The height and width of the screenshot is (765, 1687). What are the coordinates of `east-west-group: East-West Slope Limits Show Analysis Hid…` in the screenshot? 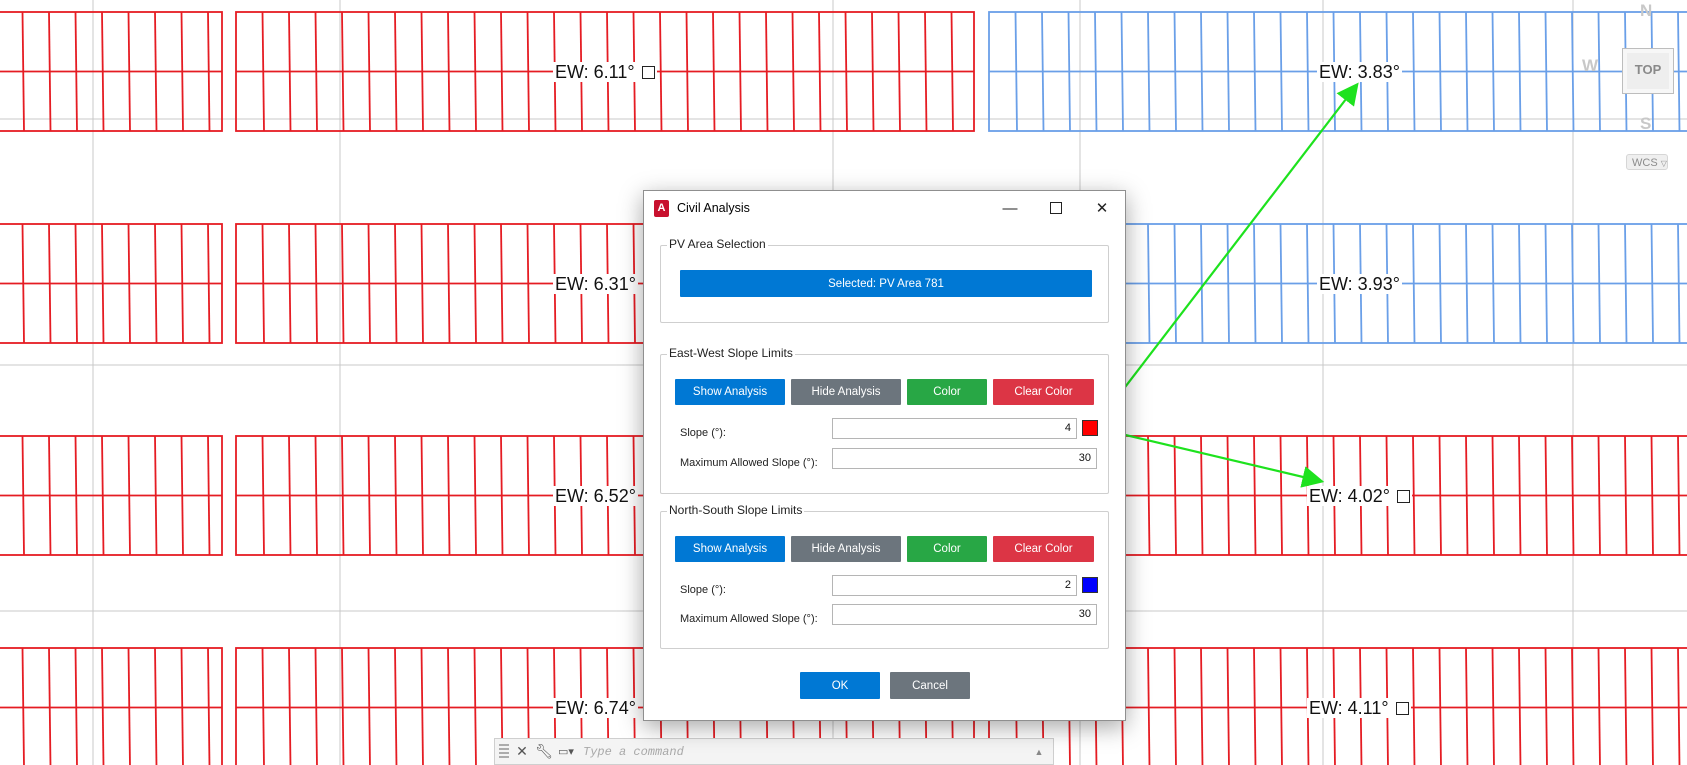 It's located at (884, 420).